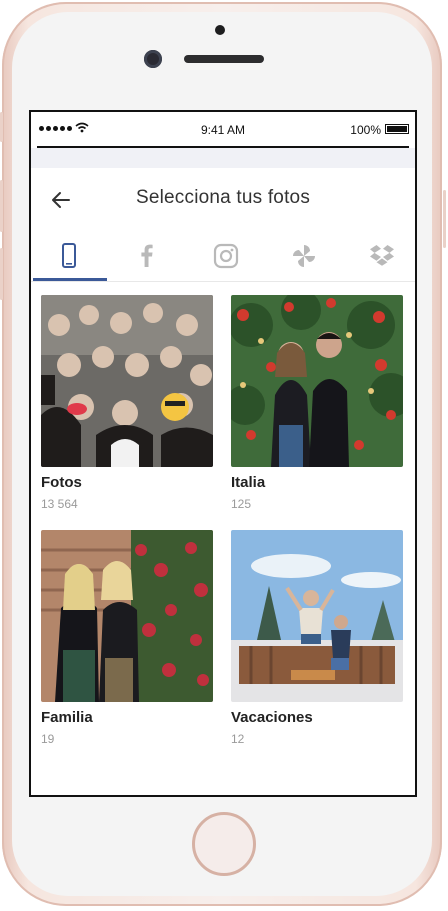  Describe the element at coordinates (223, 197) in the screenshot. I see `page-title: Selecciona tus fotos` at that location.